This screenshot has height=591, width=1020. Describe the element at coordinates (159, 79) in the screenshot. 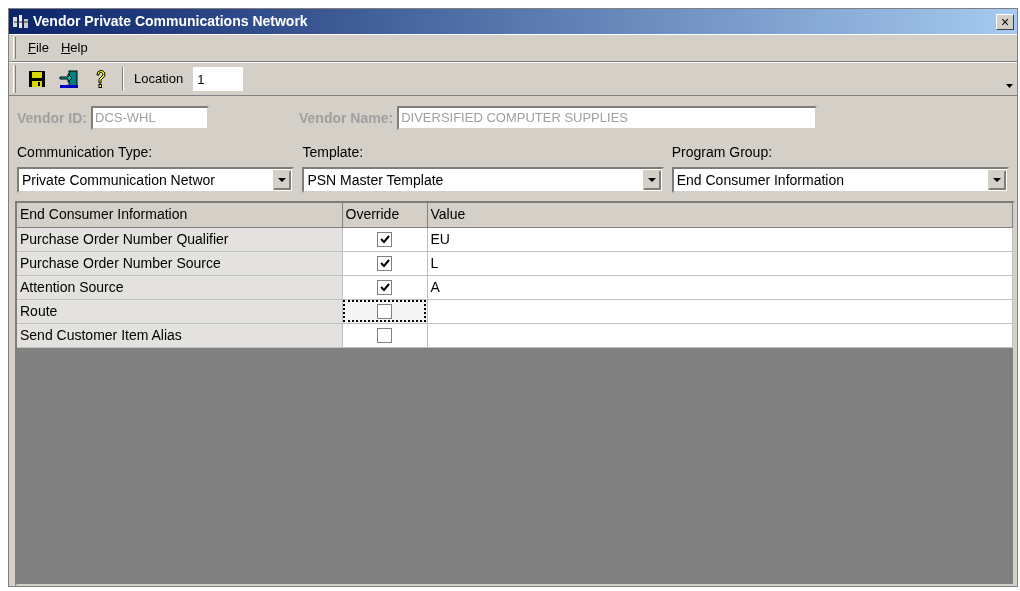

I see `location-label: Location` at that location.